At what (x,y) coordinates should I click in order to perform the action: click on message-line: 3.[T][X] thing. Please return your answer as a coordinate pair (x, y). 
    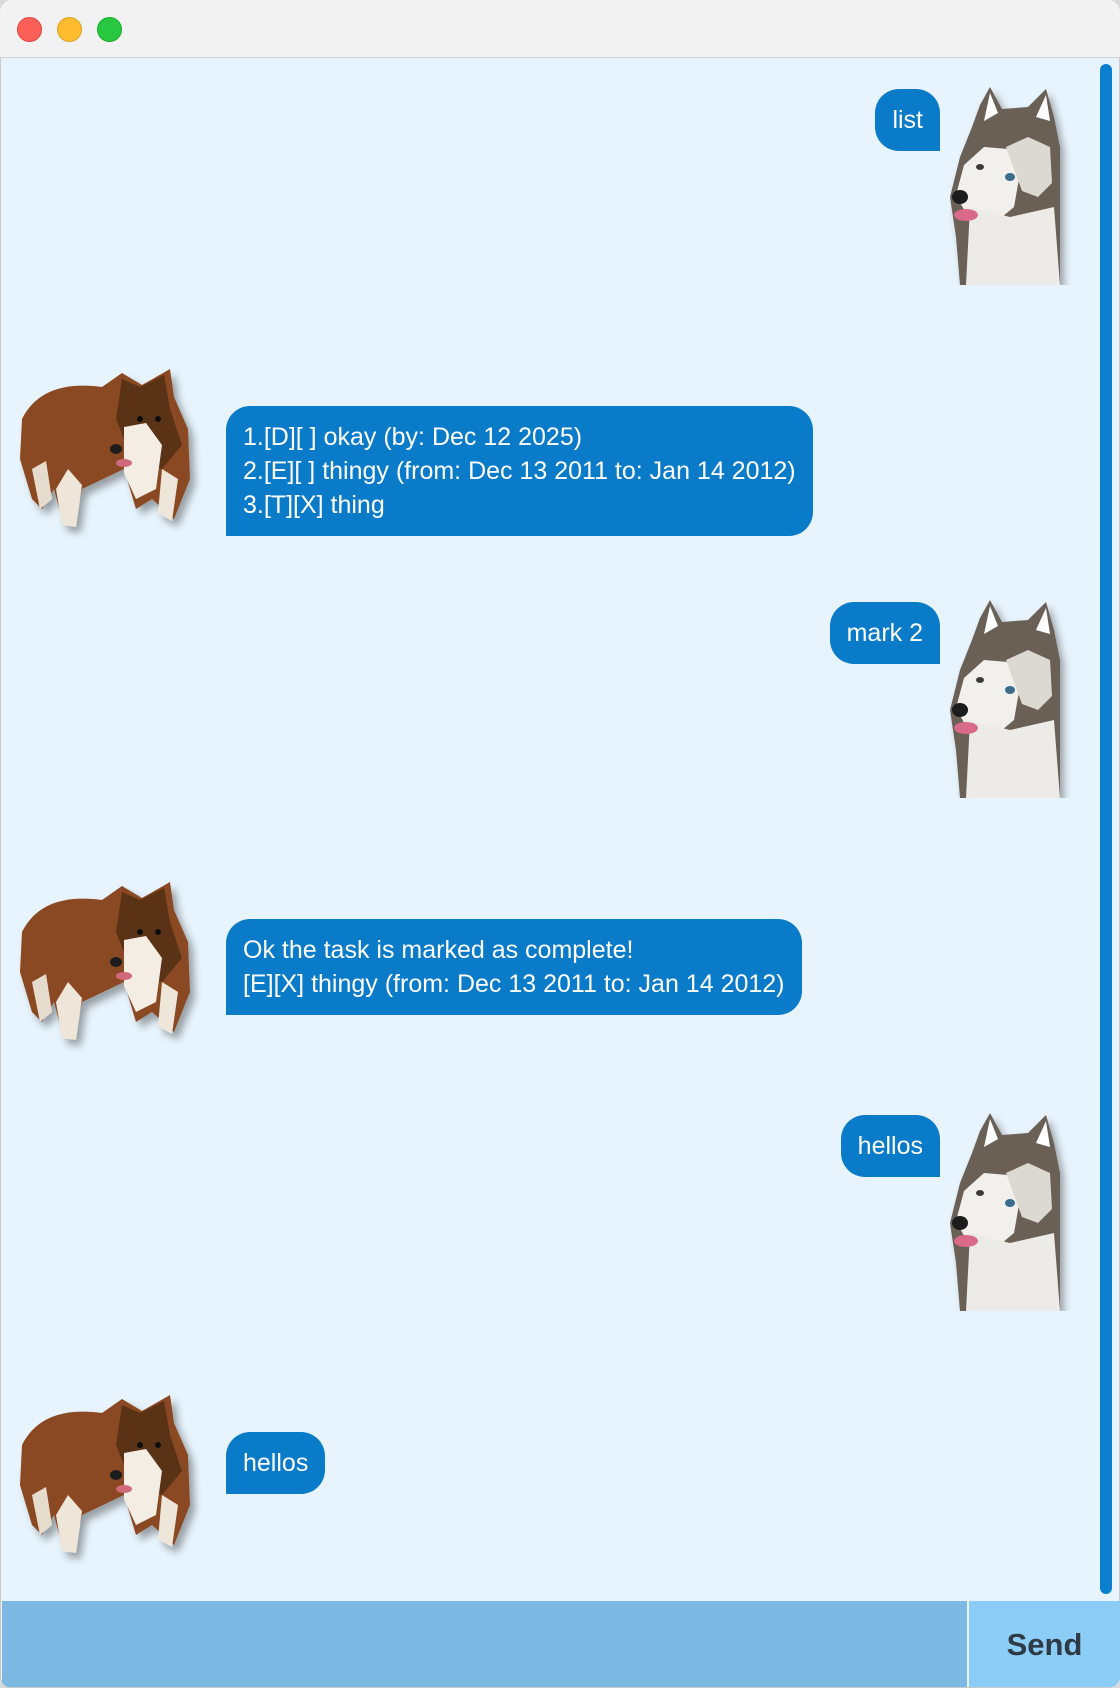
    Looking at the image, I should click on (314, 505).